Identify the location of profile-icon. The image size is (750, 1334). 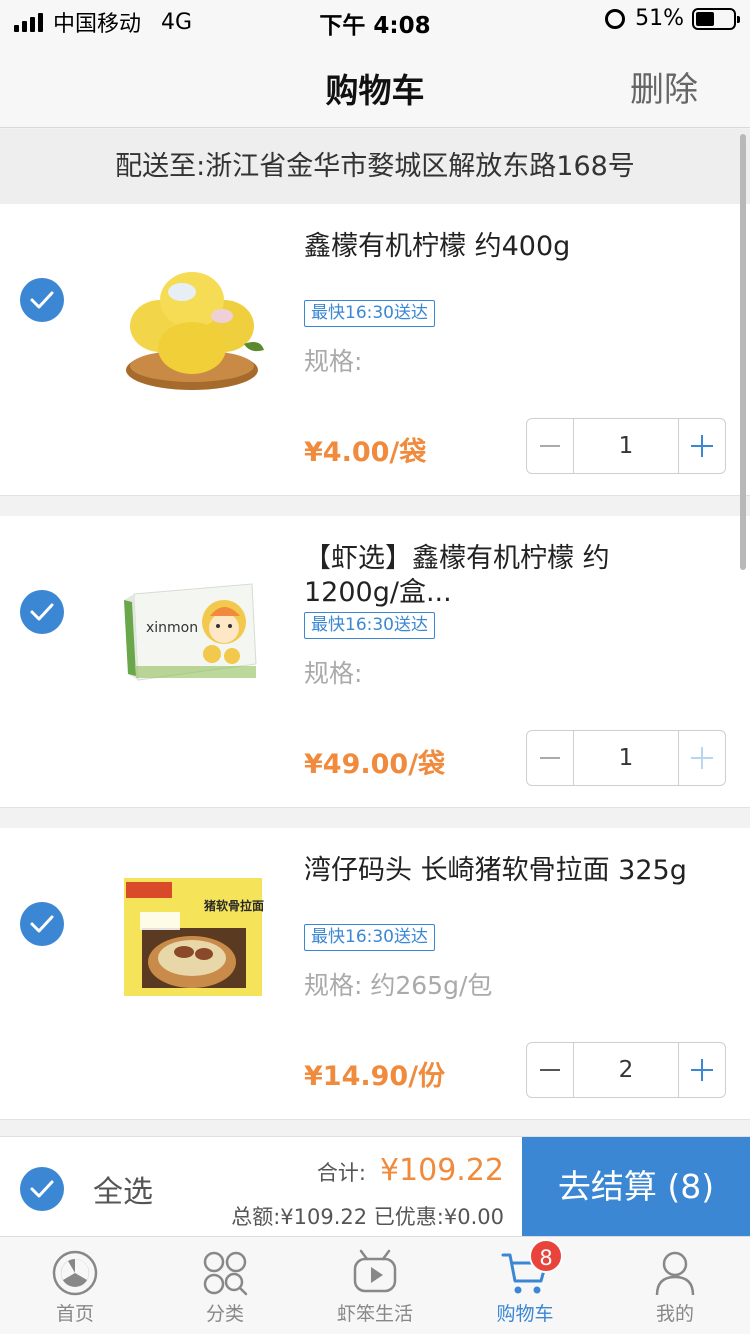
(675, 1273).